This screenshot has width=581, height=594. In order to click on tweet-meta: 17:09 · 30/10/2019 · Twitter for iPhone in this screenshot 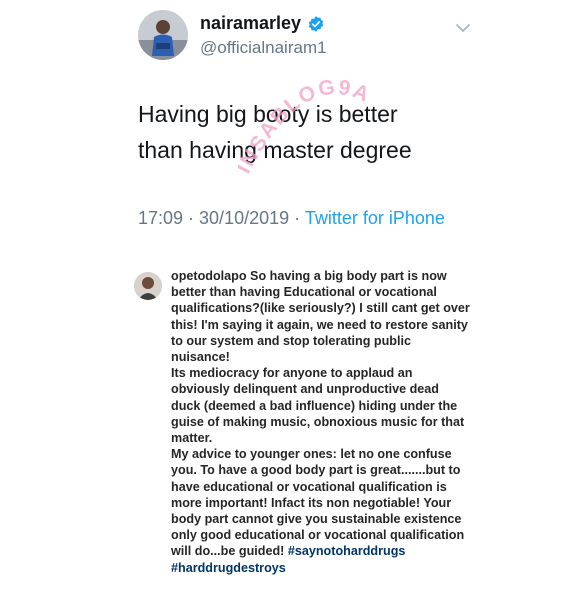, I will do `click(303, 218)`.